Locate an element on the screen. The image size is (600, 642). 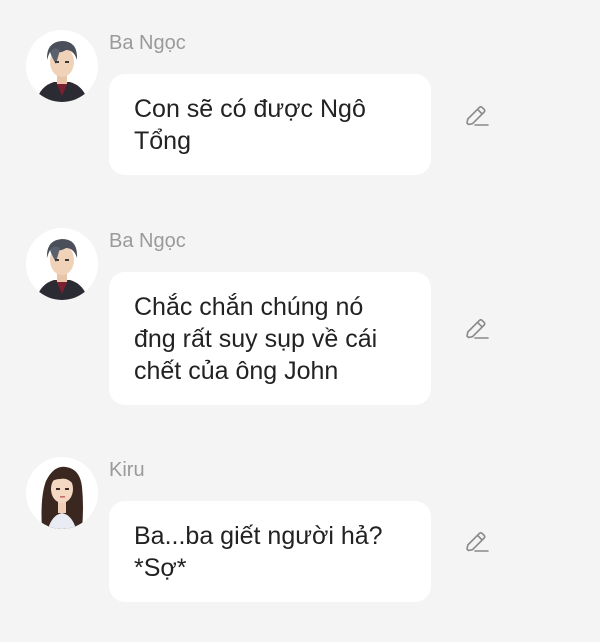
message-bubble: Ba...ba giết người hả? *Sợ* is located at coordinates (270, 551).